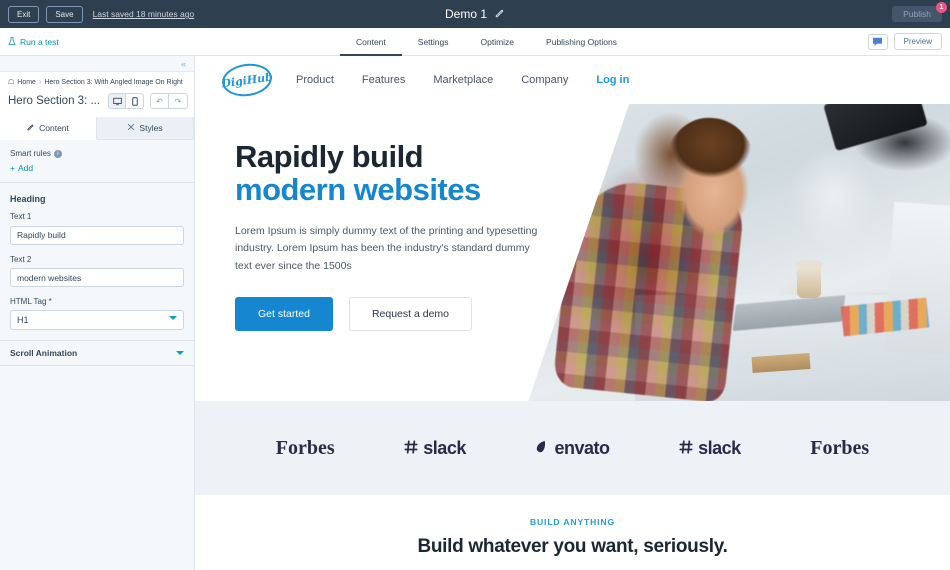 This screenshot has width=950, height=570. I want to click on publish-badge: 1, so click(941, 7).